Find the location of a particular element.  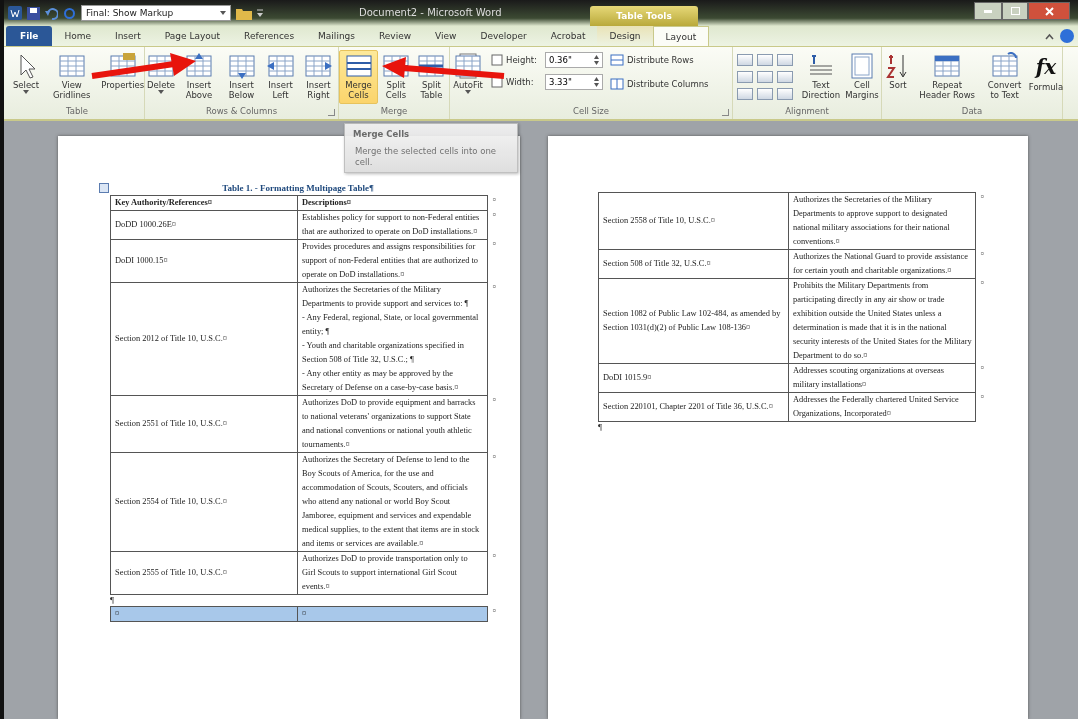

group-label: Data is located at coordinates (972, 112).